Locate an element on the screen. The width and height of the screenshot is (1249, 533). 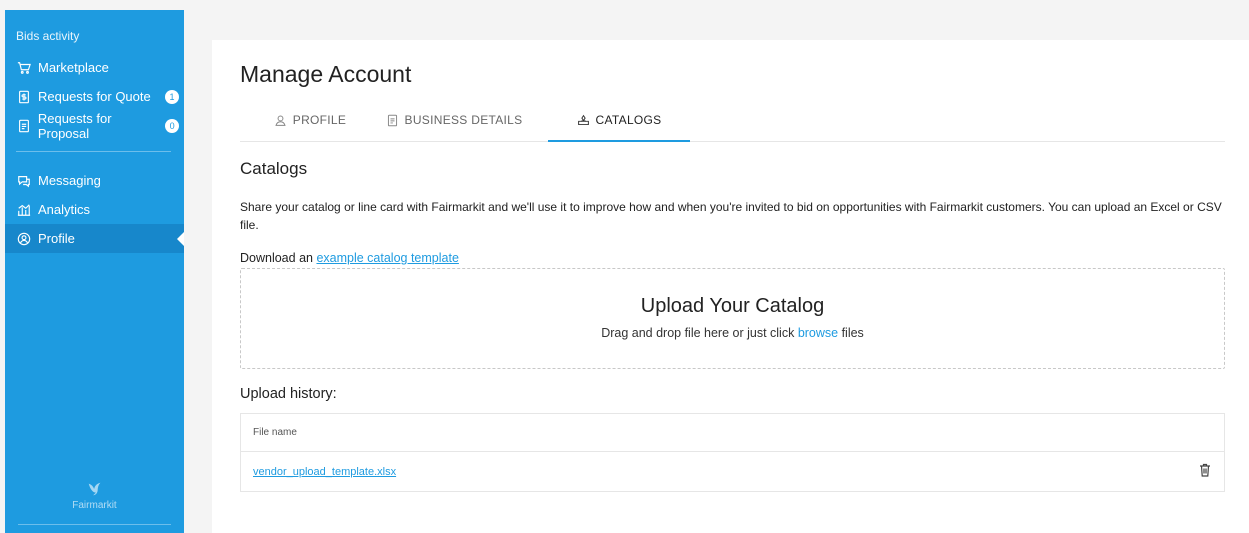
cart-icon is located at coordinates (24, 68).